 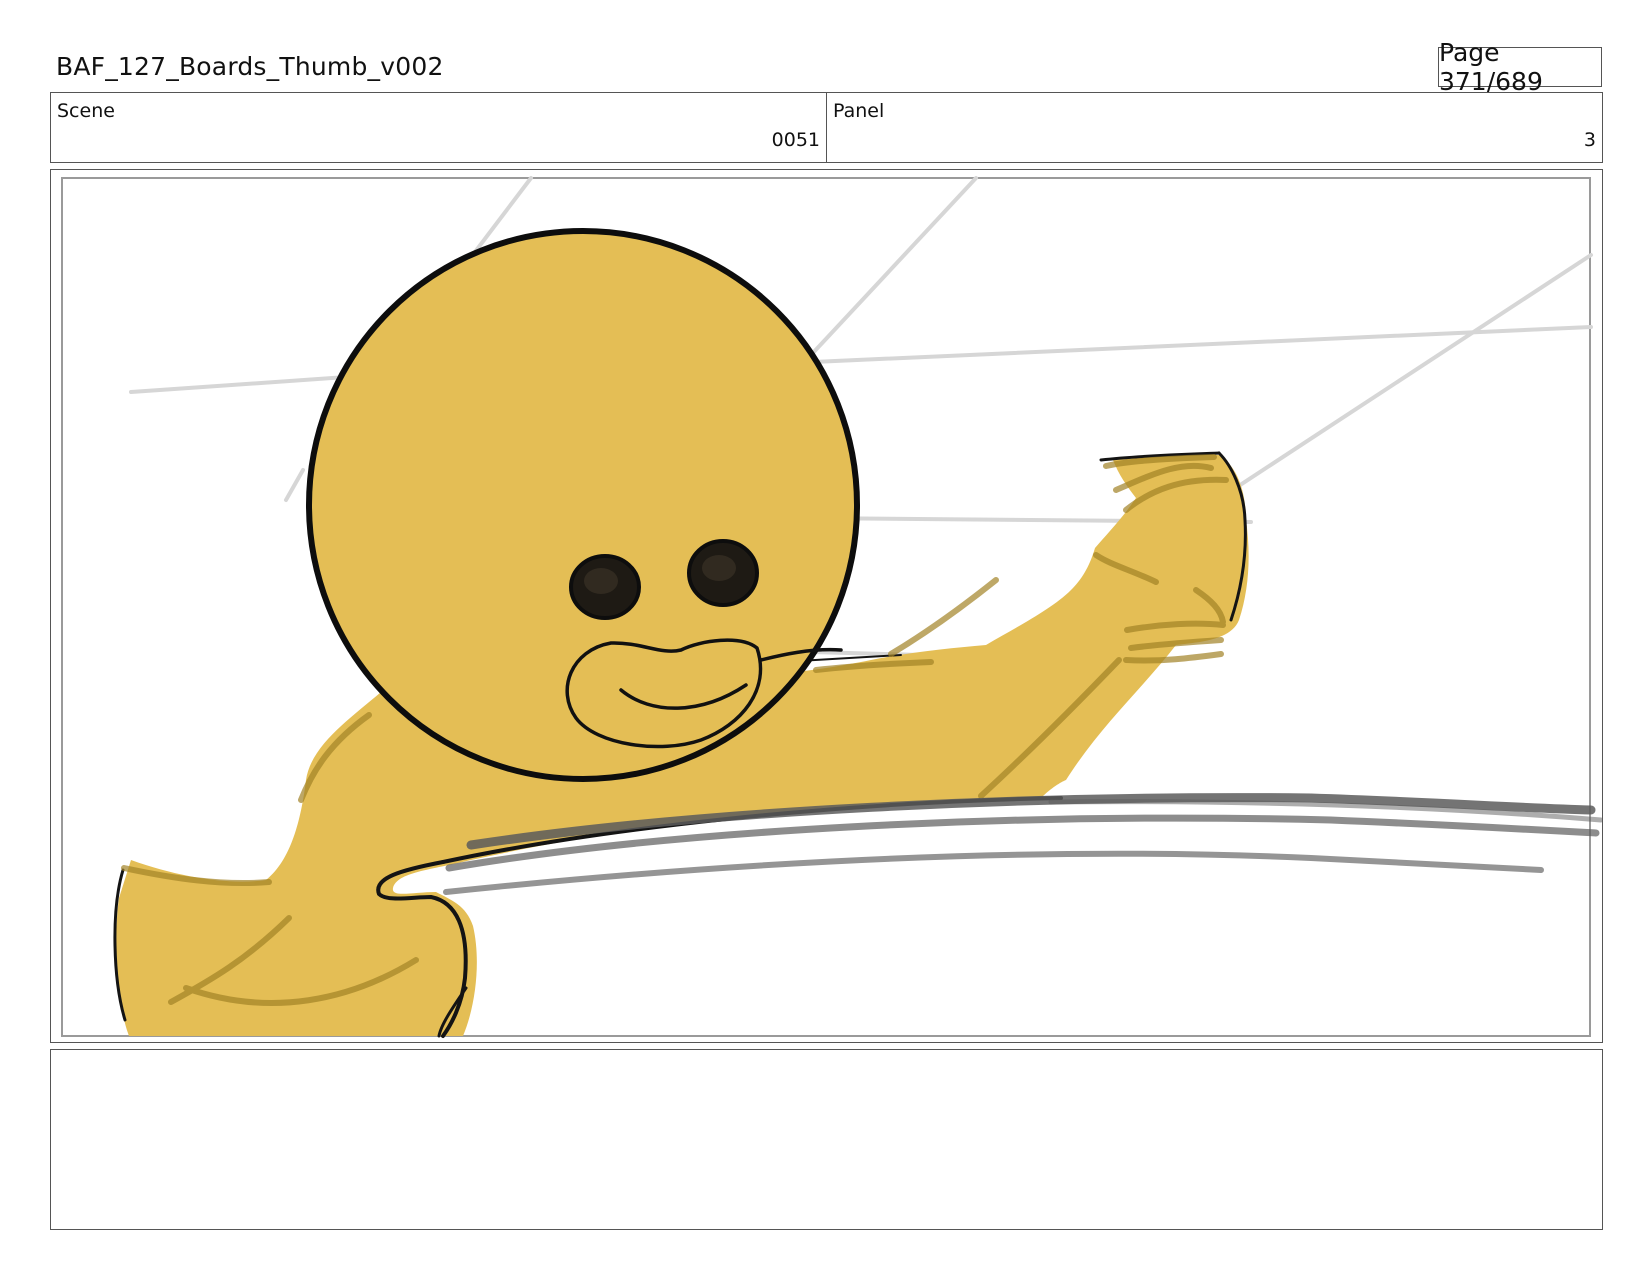 I want to click on scene-value: 0051, so click(x=795, y=140).